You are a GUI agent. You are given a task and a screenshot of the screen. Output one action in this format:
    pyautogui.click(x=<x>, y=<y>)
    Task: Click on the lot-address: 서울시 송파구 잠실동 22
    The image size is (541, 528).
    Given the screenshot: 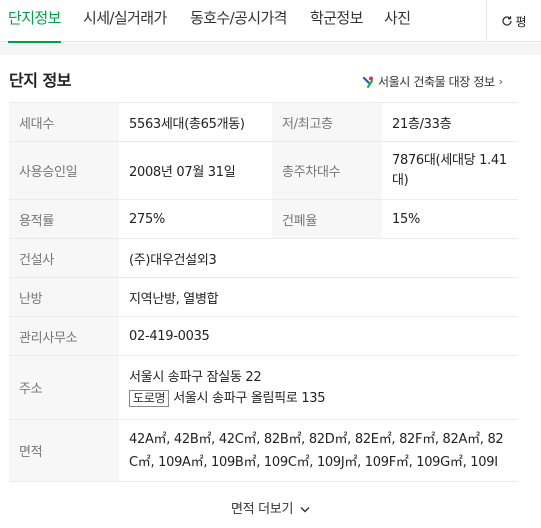 What is the action you would take?
    pyautogui.click(x=195, y=377)
    